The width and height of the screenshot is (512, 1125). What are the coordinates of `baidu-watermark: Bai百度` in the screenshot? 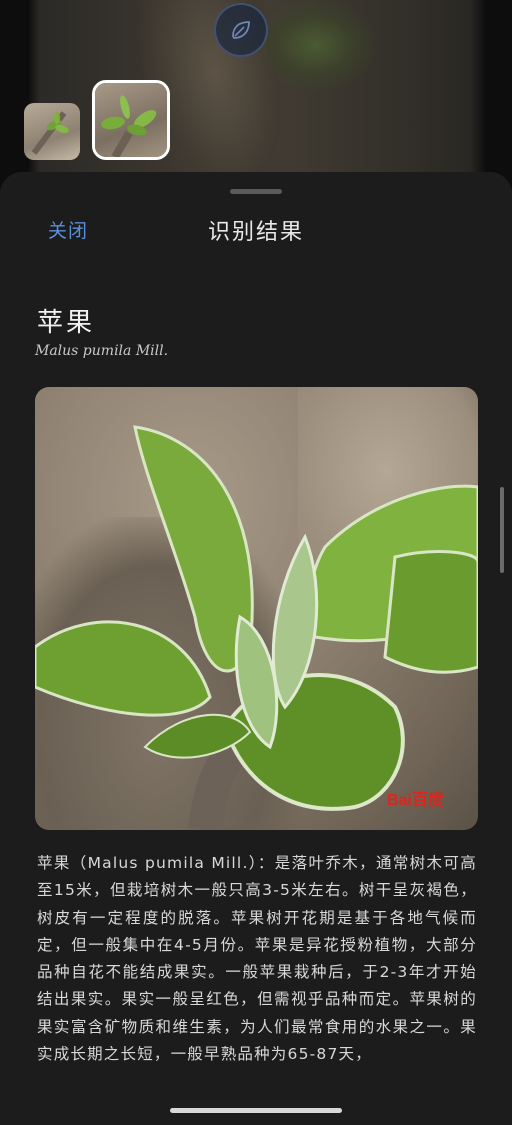 It's located at (415, 800).